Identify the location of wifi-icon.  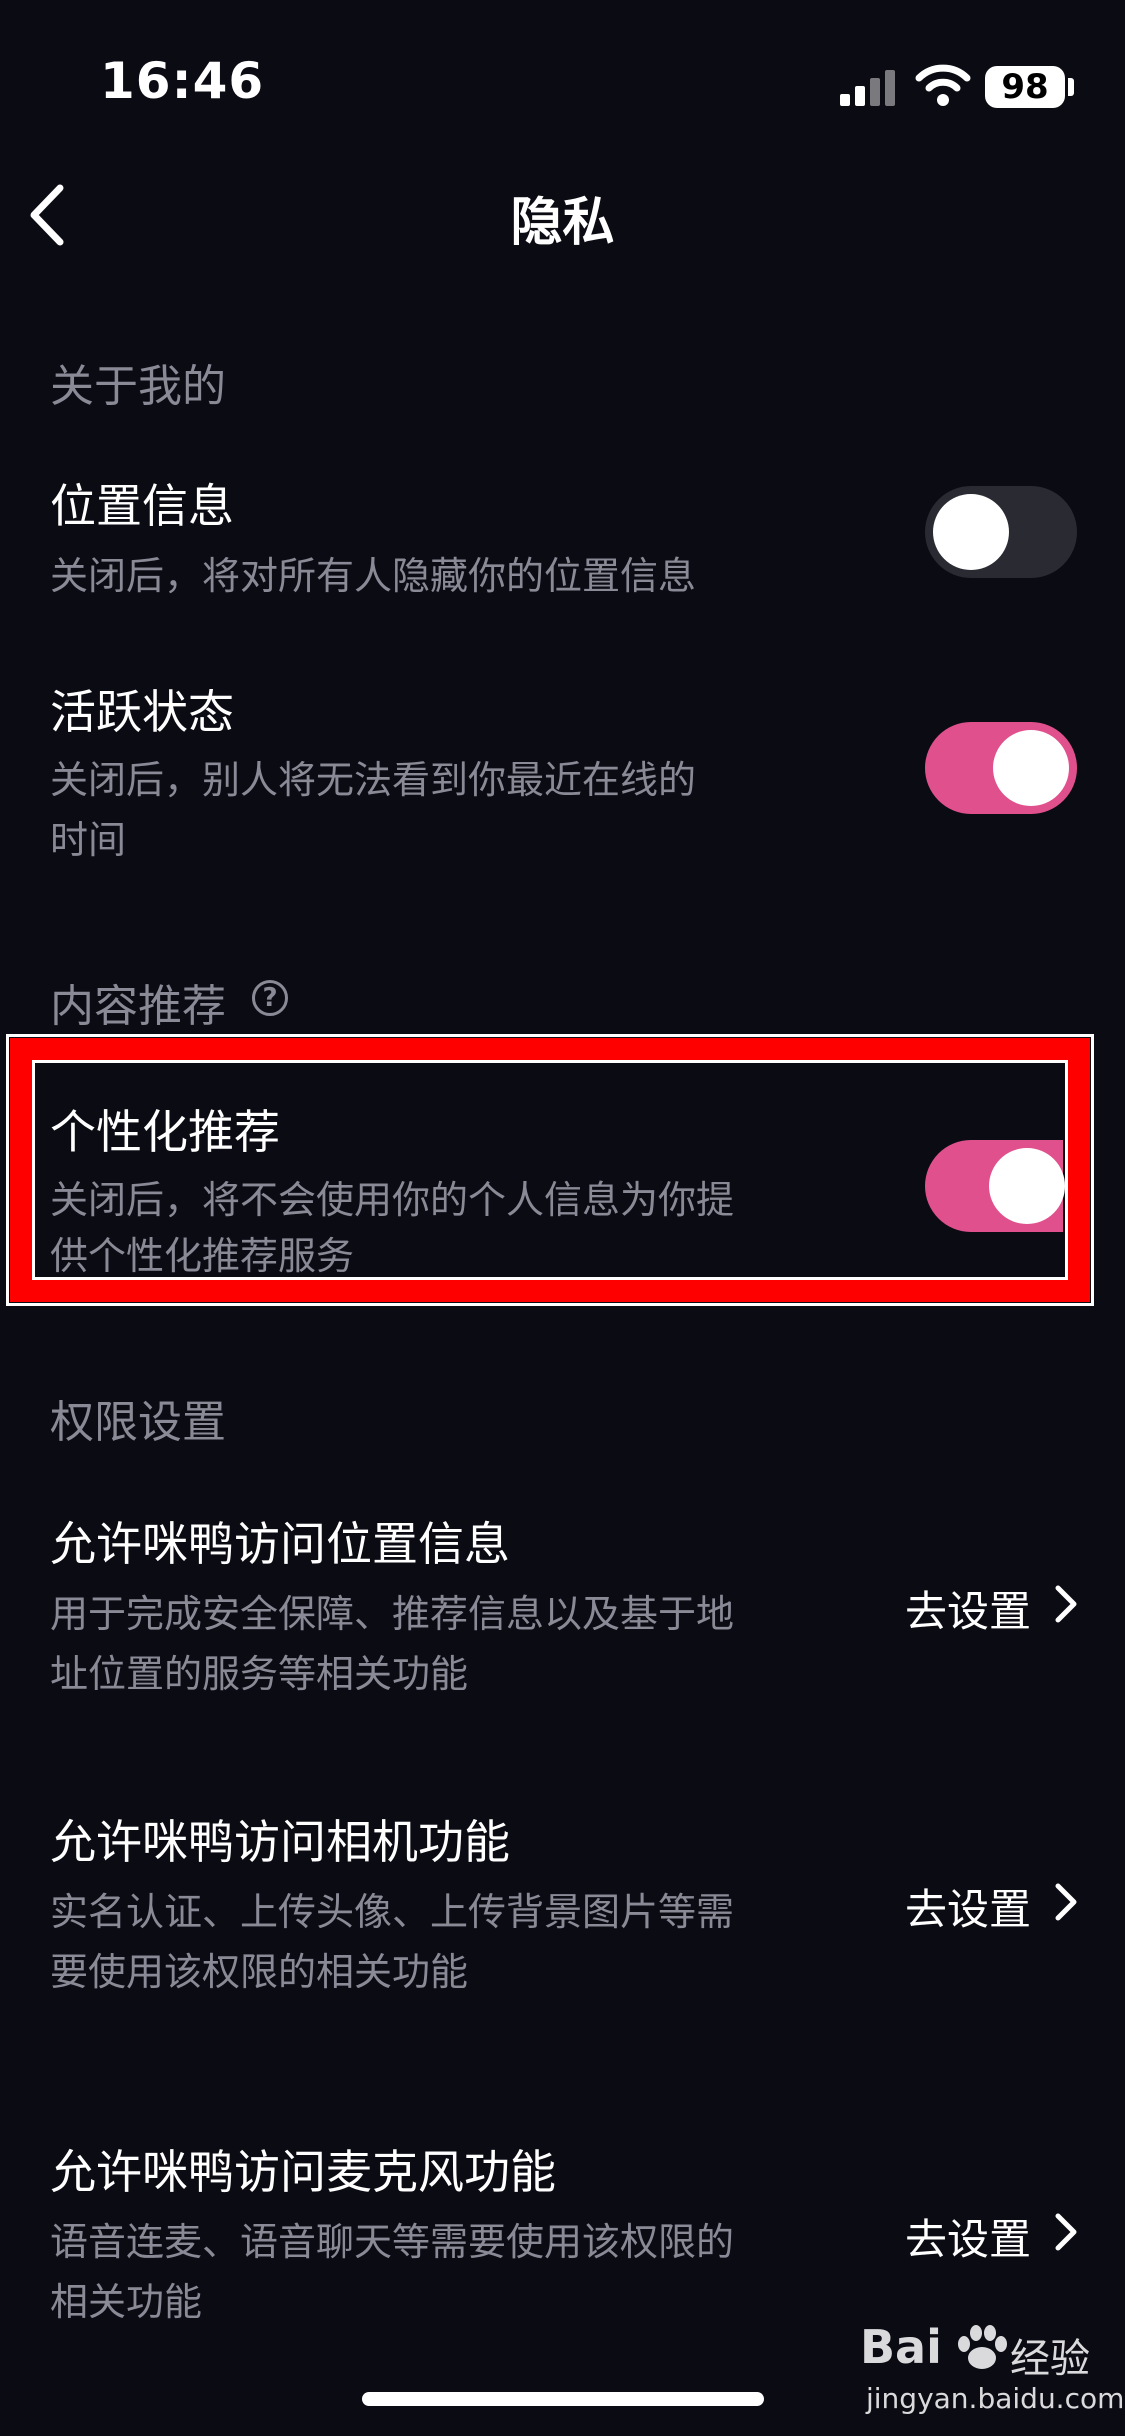
(943, 85).